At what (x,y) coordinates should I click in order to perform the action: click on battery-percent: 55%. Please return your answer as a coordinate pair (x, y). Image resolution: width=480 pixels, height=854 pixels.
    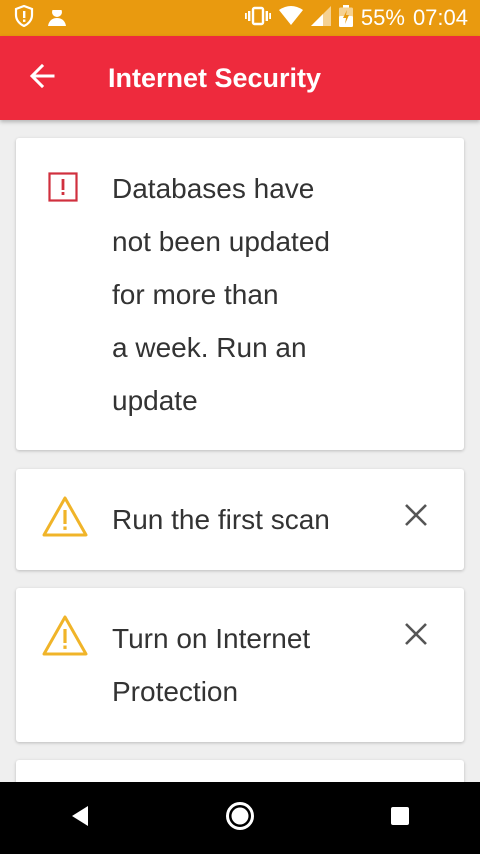
    Looking at the image, I should click on (382, 17).